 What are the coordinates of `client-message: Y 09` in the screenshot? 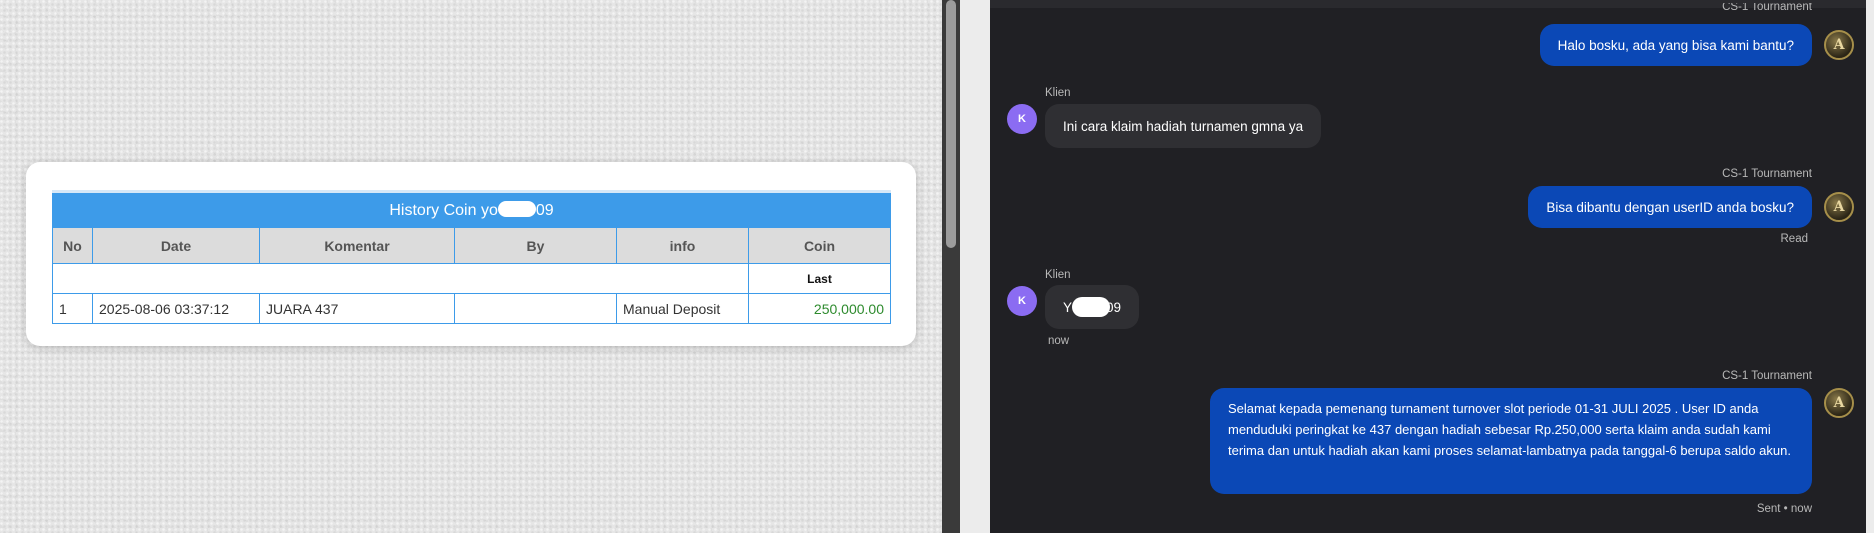 It's located at (1092, 307).